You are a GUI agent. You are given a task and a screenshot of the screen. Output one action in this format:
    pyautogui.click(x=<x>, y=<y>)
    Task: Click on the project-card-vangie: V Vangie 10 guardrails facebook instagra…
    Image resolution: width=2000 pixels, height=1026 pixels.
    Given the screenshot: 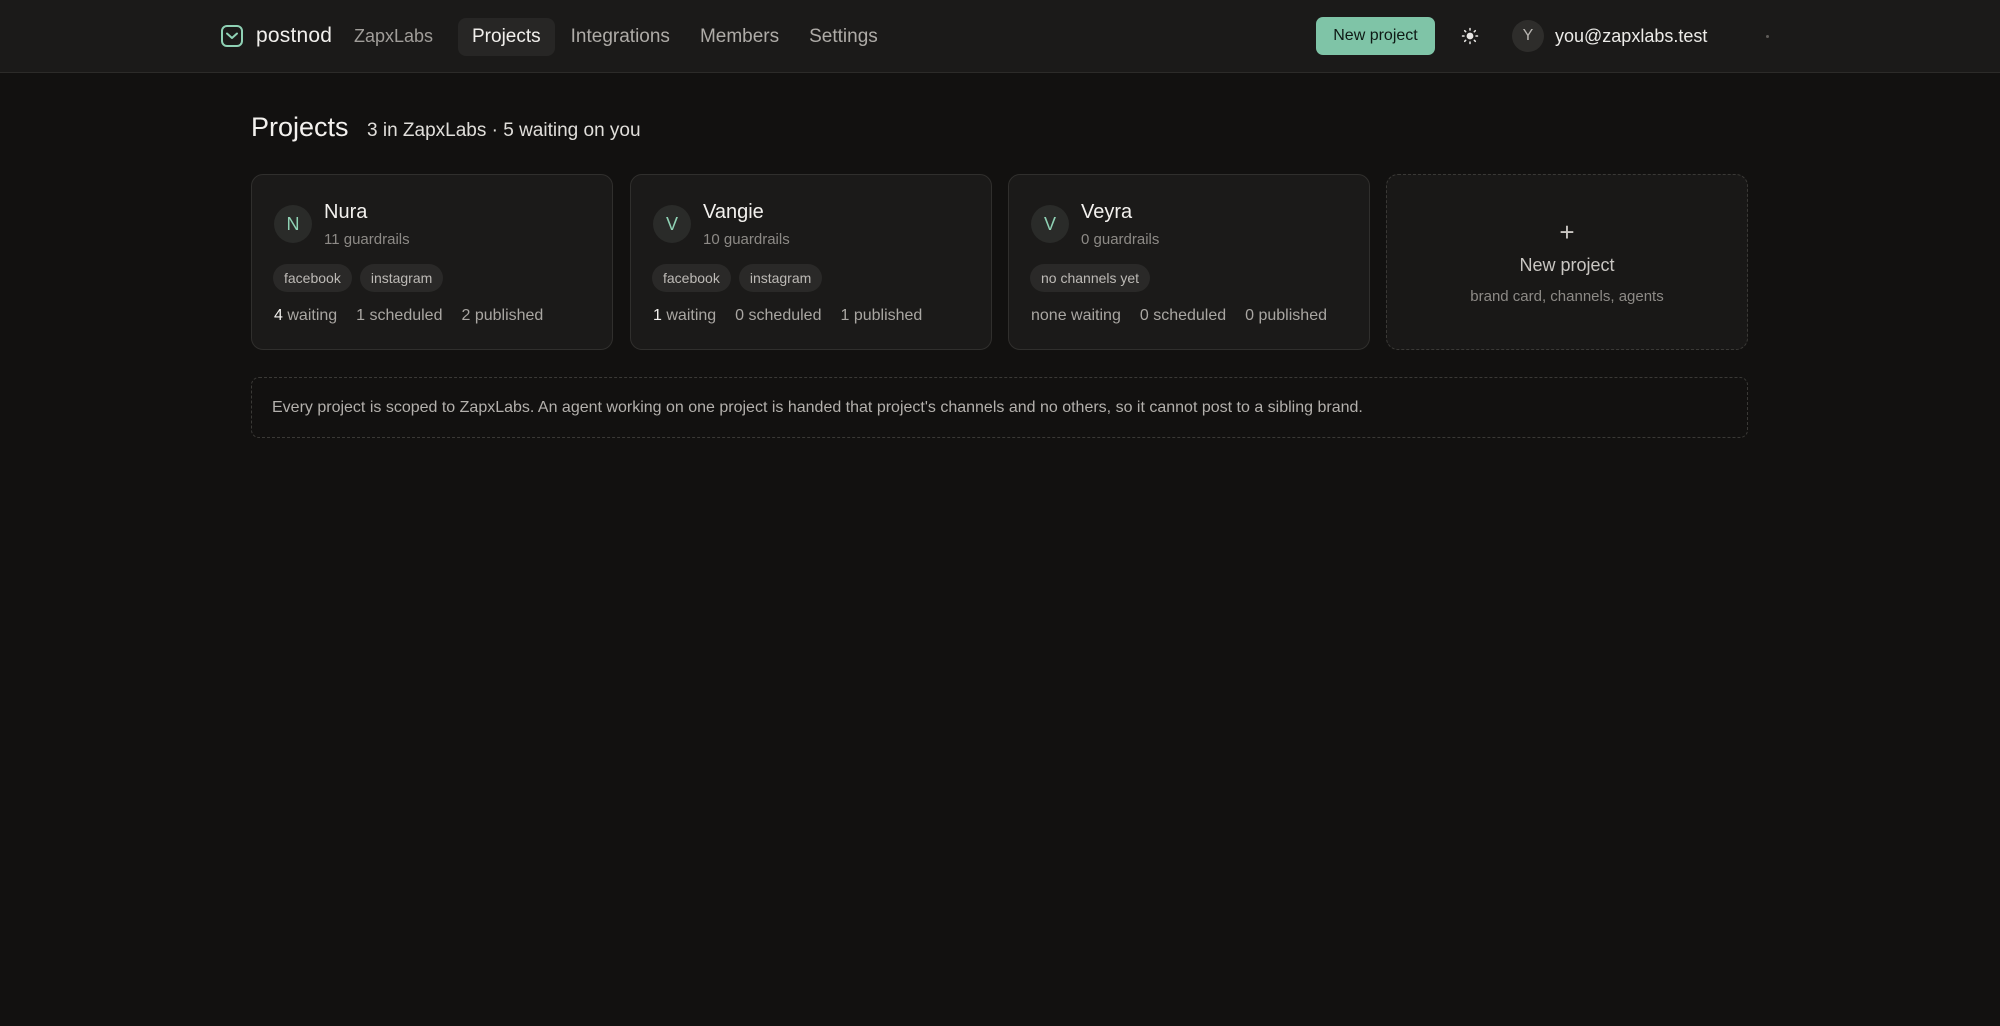 What is the action you would take?
    pyautogui.click(x=811, y=262)
    